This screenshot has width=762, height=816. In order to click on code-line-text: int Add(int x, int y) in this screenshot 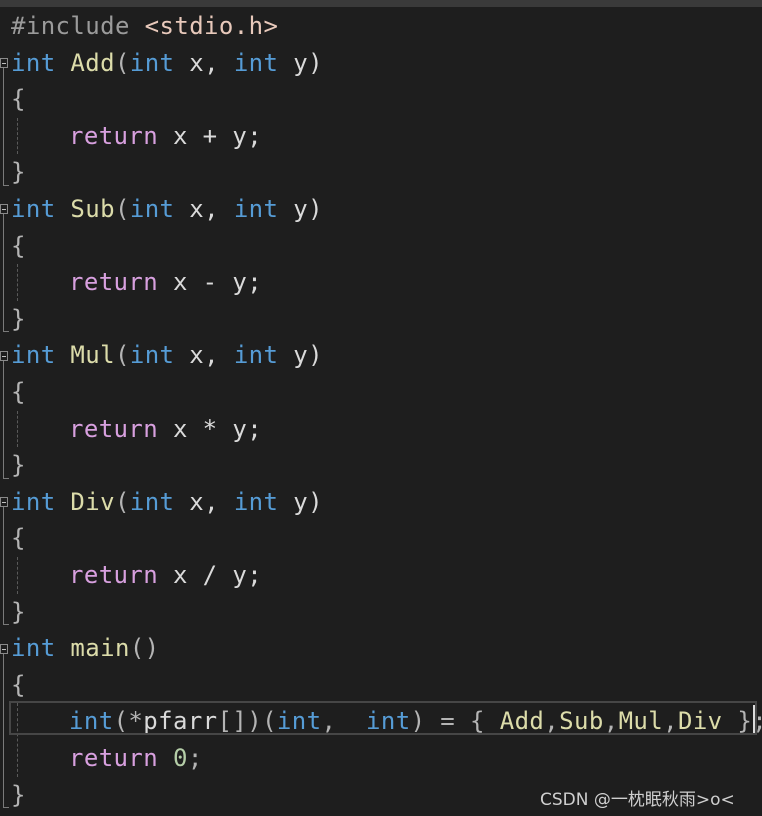, I will do `click(167, 63)`.